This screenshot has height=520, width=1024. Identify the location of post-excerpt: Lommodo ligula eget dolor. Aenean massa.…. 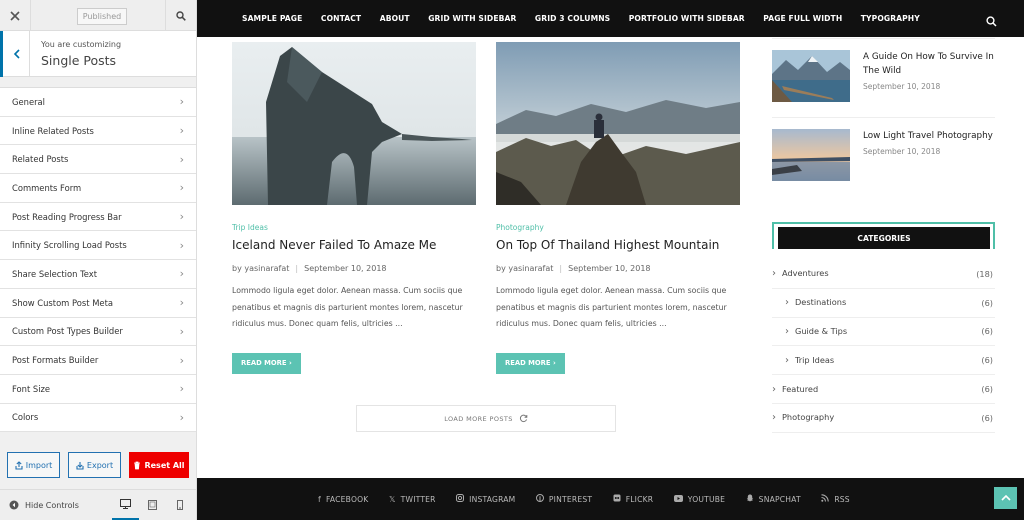
(347, 307).